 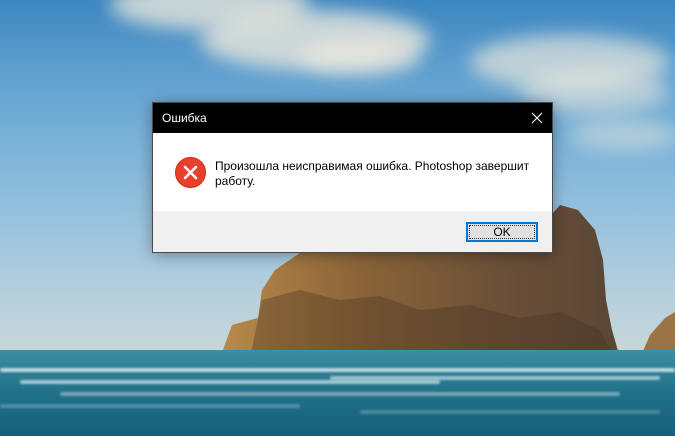 I want to click on dialog-footer: OK, so click(x=352, y=231).